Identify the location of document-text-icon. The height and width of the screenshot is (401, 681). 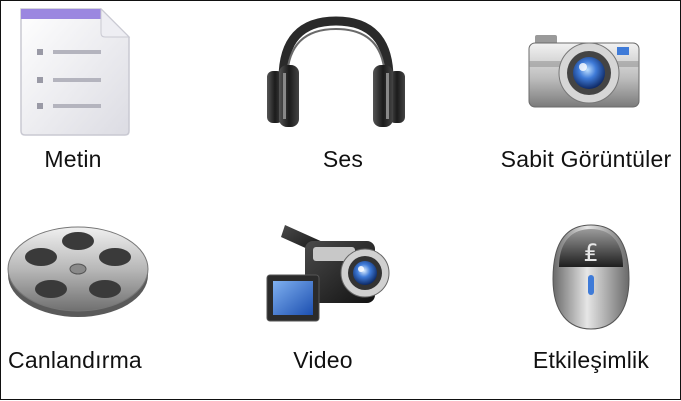
(75, 71).